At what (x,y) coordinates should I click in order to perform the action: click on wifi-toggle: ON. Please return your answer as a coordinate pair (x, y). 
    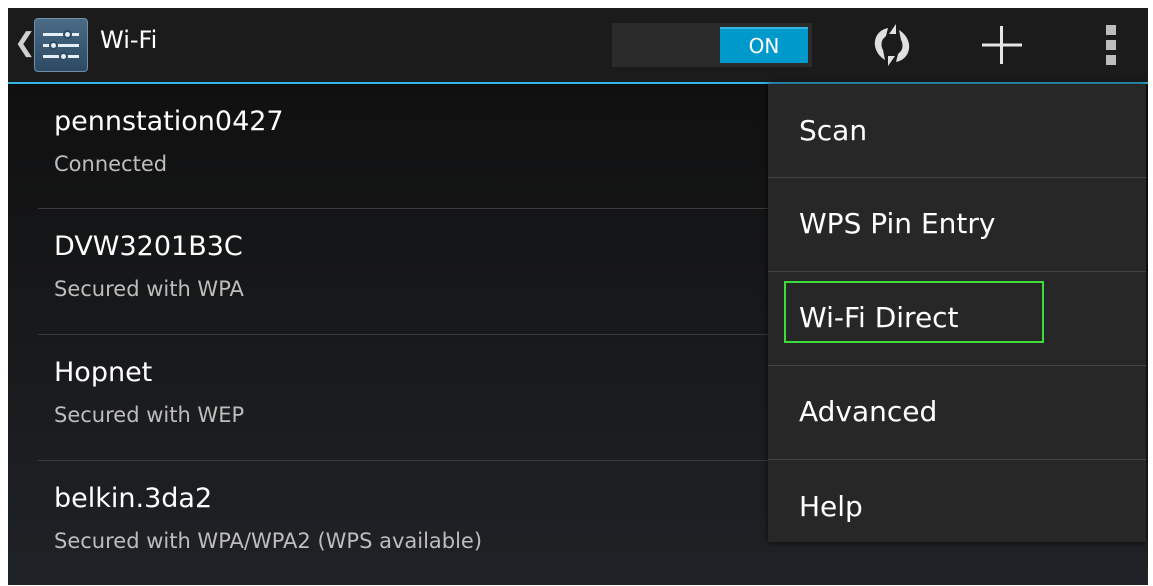
    Looking at the image, I should click on (712, 45).